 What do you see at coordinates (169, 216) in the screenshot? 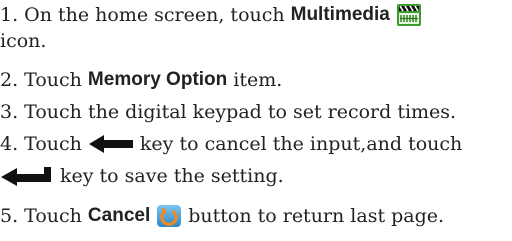
I see `cancel-icon` at bounding box center [169, 216].